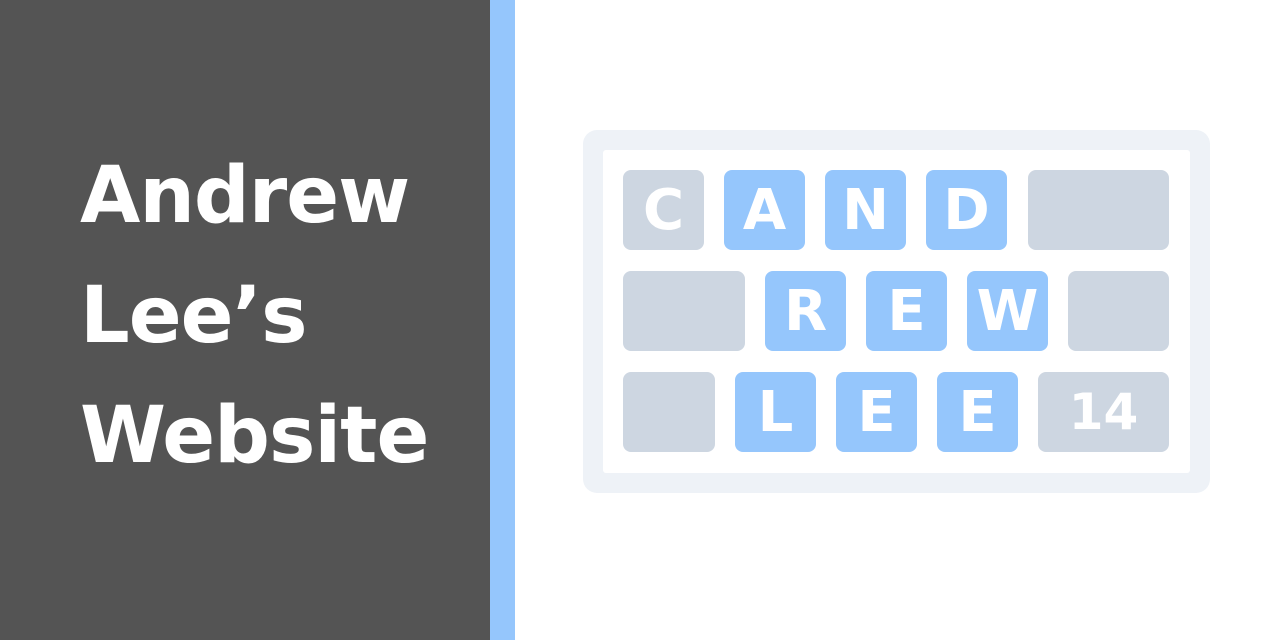 Image resolution: width=1280 pixels, height=640 pixels. Describe the element at coordinates (906, 311) in the screenshot. I see `tile-r2-c3: E` at that location.